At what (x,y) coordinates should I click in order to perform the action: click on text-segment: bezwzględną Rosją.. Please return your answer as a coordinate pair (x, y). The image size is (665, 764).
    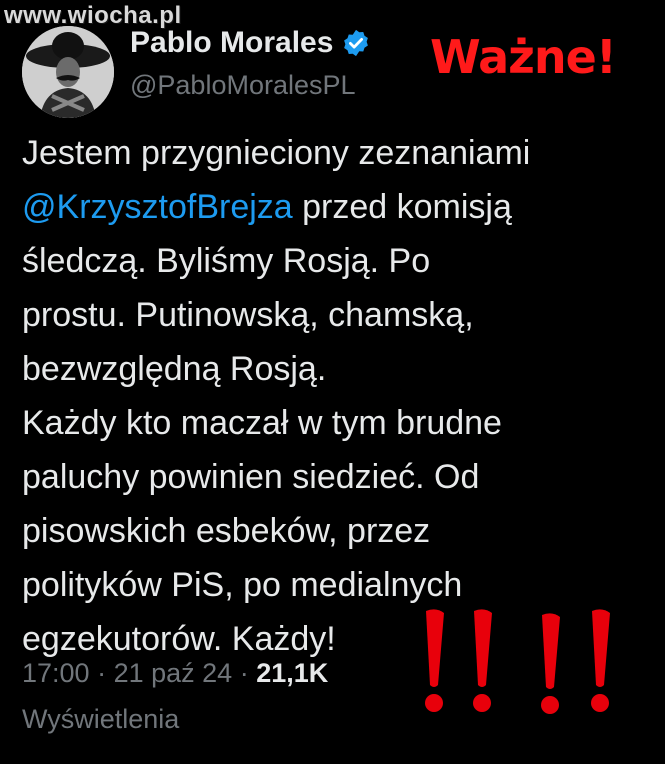
    Looking at the image, I should click on (174, 369).